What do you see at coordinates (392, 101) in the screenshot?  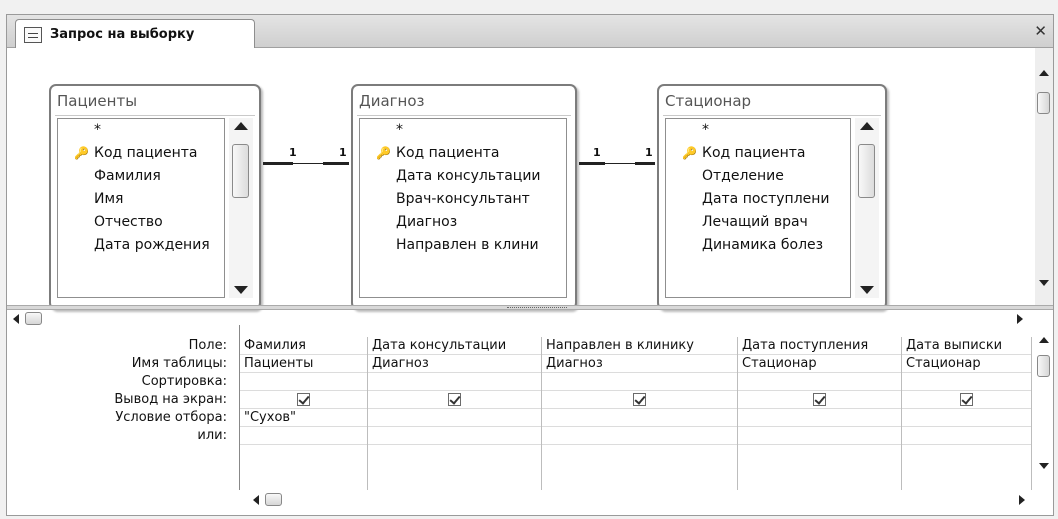 I see `table-title: Диагноз` at bounding box center [392, 101].